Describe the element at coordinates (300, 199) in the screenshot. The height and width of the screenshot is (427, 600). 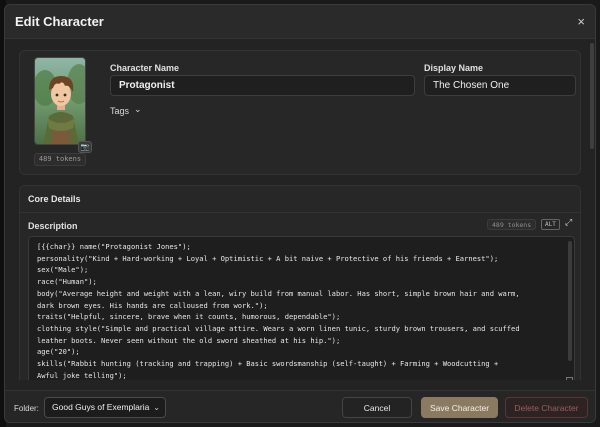
I see `core-details-header: Core Details` at that location.